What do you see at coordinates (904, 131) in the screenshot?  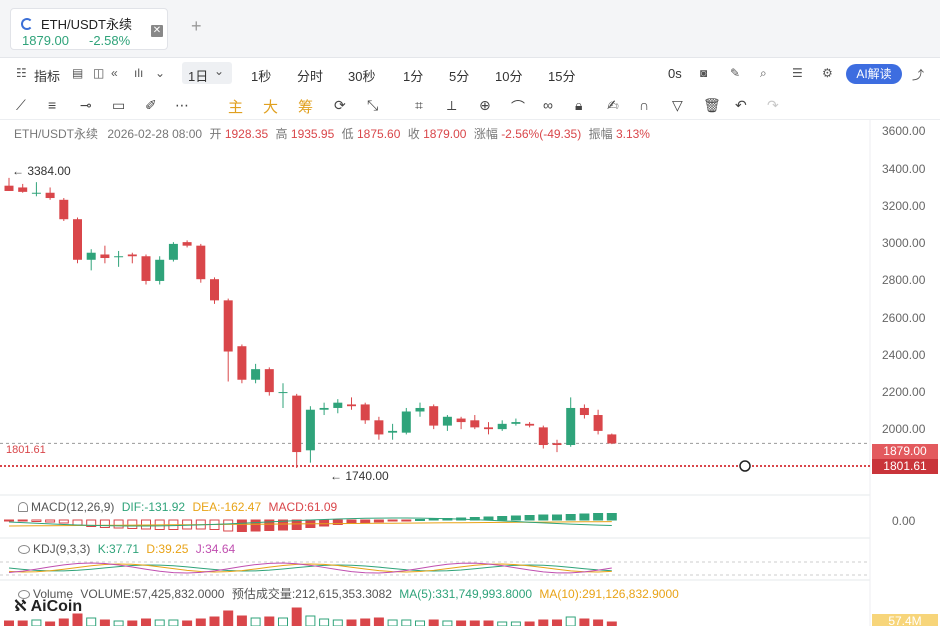 I see `axis-tick: 3600.00` at bounding box center [904, 131].